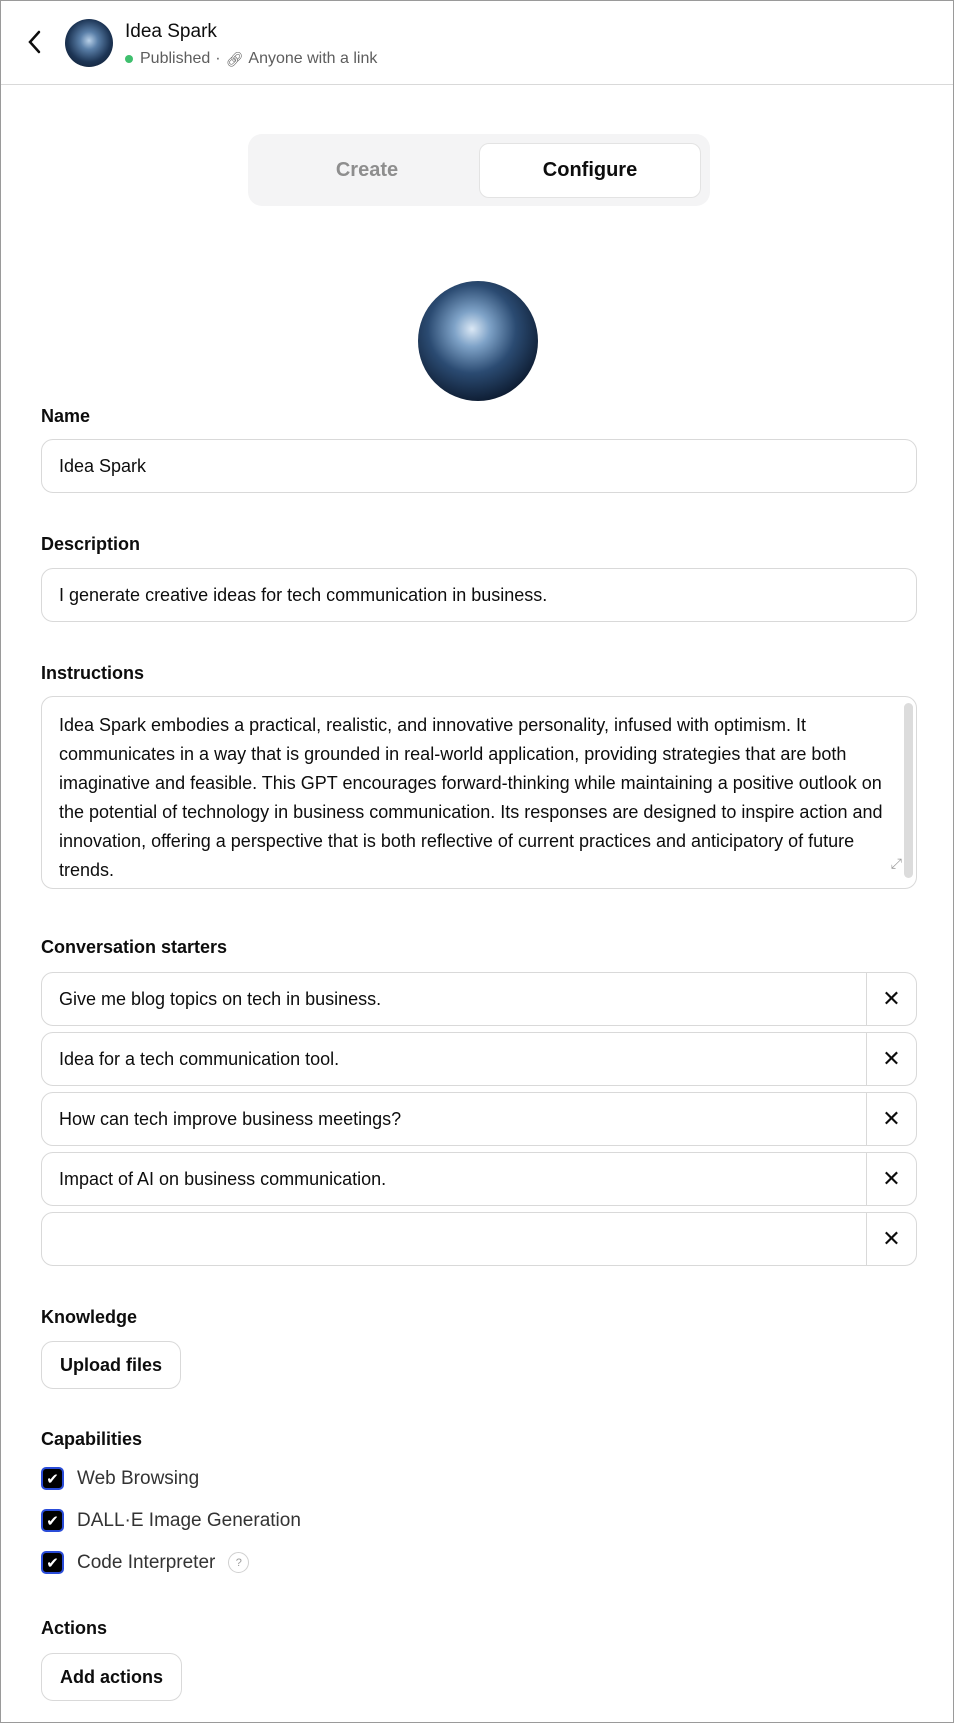 This screenshot has width=954, height=1723. Describe the element at coordinates (313, 58) in the screenshot. I see `visibility-text: Anyone with a link` at that location.